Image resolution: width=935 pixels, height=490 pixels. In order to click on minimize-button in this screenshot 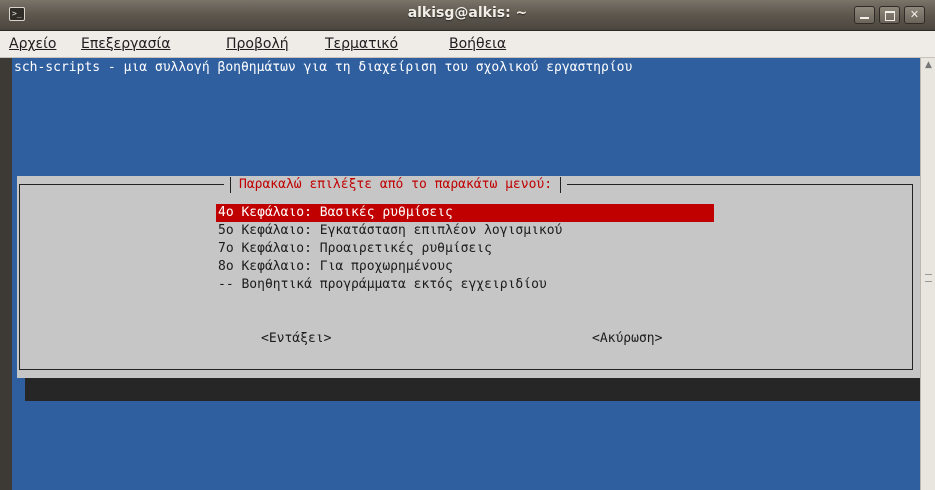, I will do `click(864, 15)`.